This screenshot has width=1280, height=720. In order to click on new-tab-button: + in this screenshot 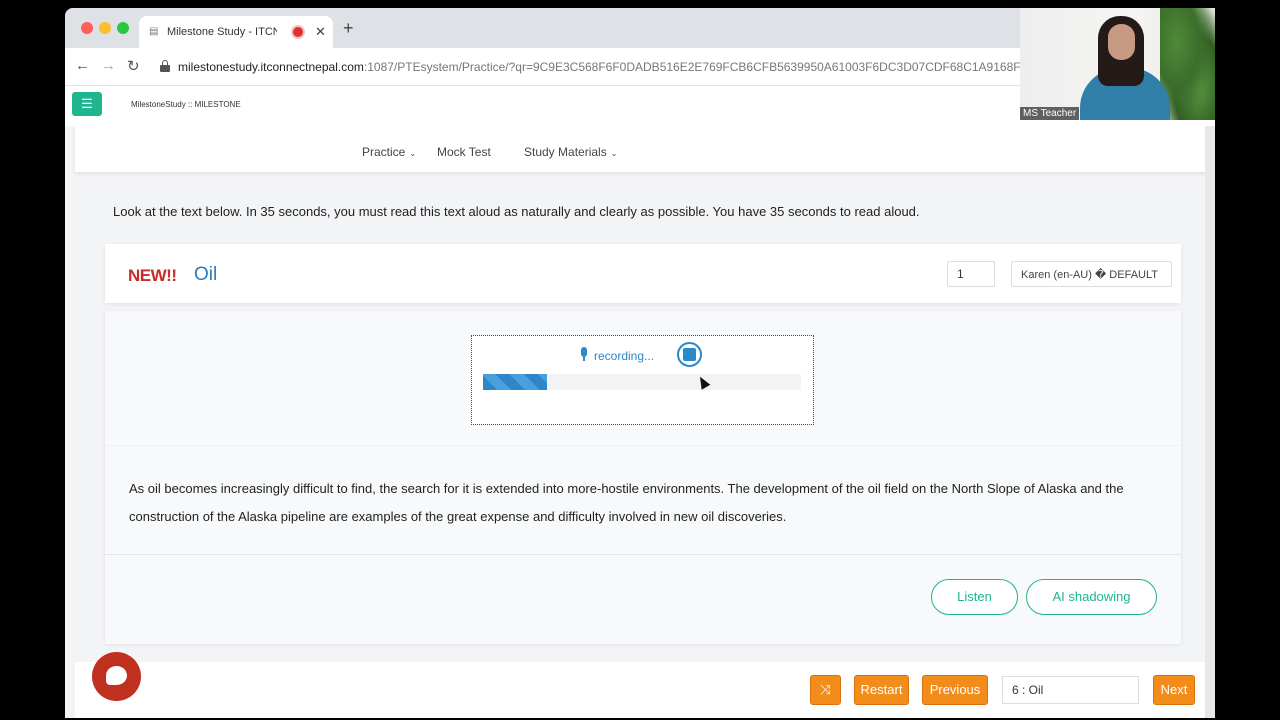, I will do `click(348, 28)`.